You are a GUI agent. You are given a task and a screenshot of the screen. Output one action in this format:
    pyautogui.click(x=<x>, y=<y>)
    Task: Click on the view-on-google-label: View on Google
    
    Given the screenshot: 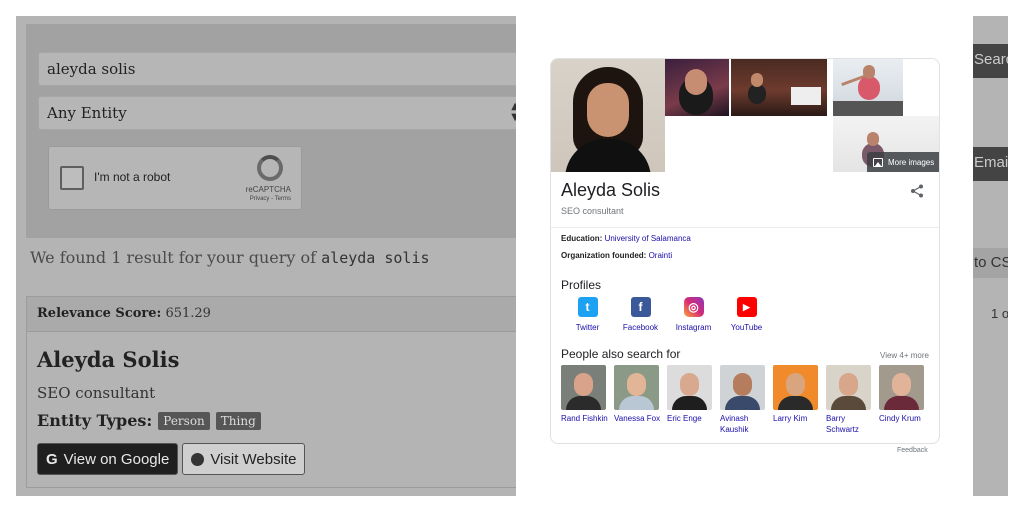 What is the action you would take?
    pyautogui.click(x=116, y=459)
    